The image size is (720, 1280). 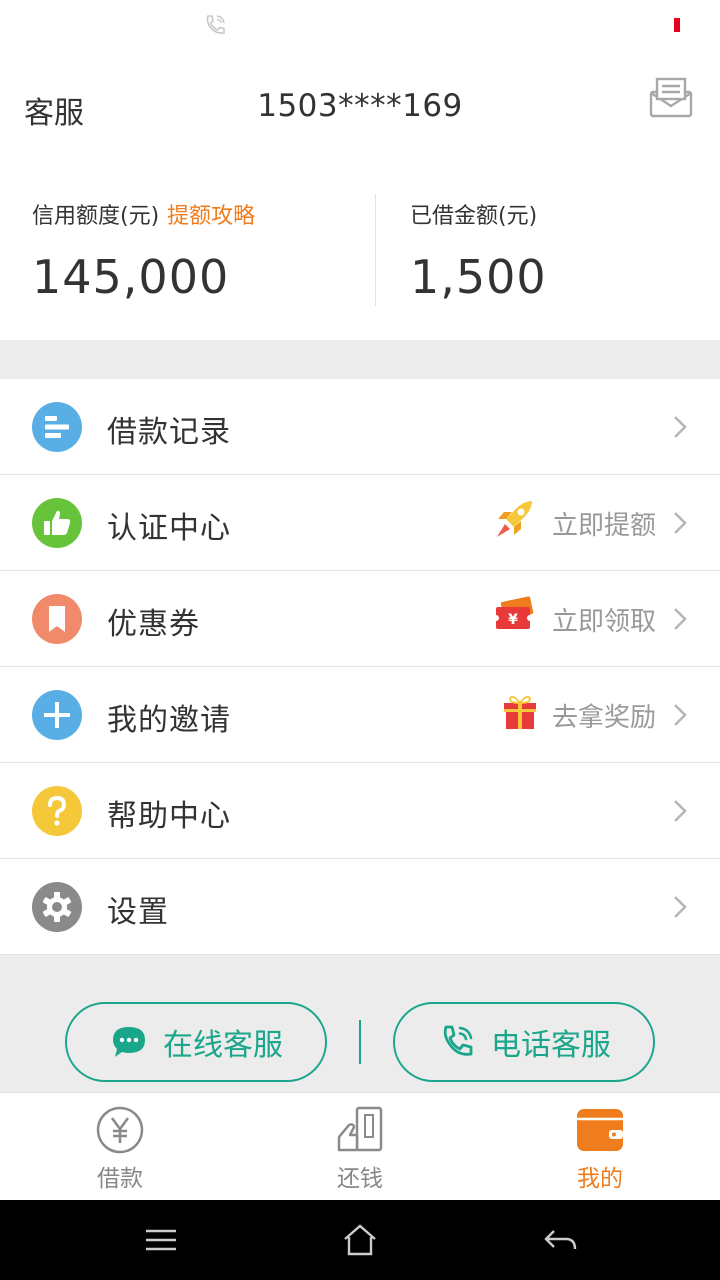 What do you see at coordinates (520, 712) in the screenshot?
I see `gift-icon` at bounding box center [520, 712].